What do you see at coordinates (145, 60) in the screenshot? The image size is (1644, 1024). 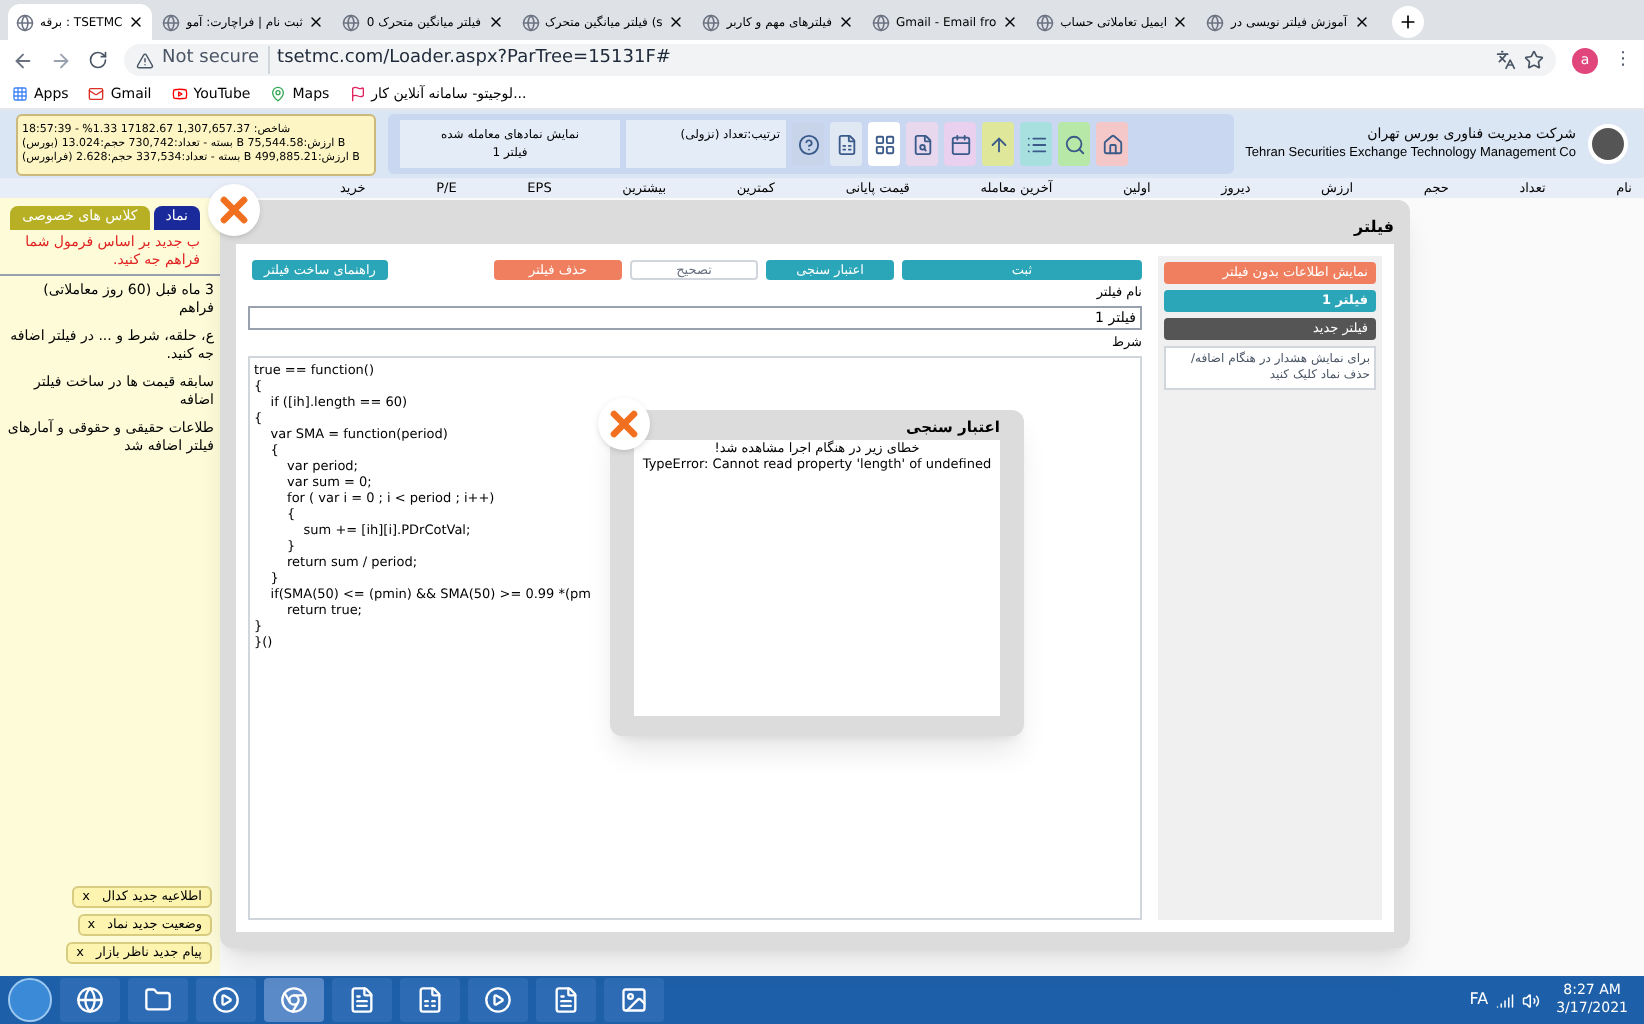 I see `warning-icon` at bounding box center [145, 60].